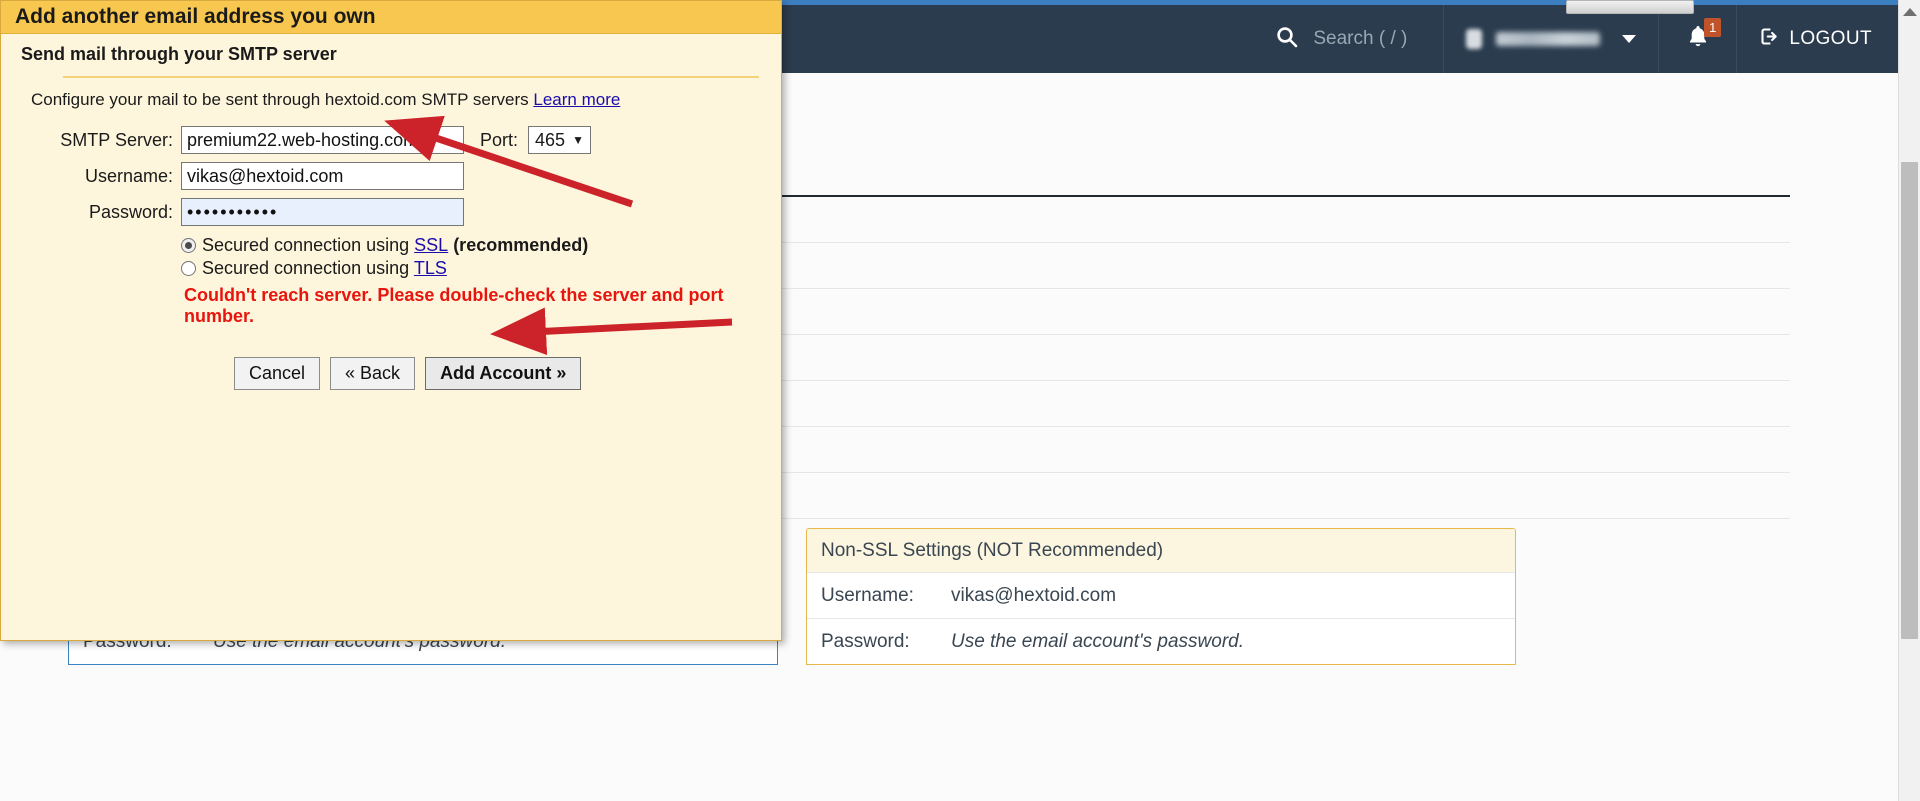  What do you see at coordinates (324, 268) in the screenshot?
I see `radio-label: Secured connection using TLS` at bounding box center [324, 268].